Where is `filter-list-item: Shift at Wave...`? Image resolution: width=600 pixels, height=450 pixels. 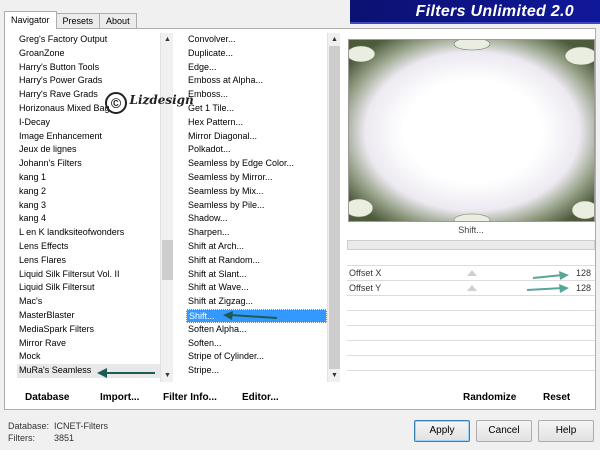
filter-list-item: Shift at Wave... is located at coordinates (256, 288).